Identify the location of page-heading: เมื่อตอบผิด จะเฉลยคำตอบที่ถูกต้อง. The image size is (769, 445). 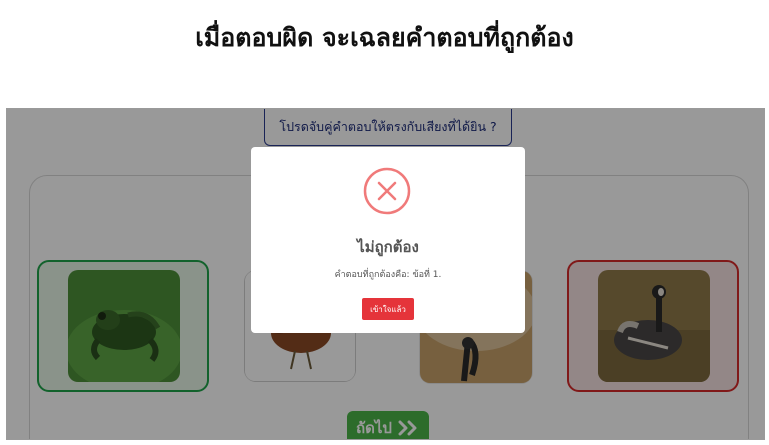
(384, 37).